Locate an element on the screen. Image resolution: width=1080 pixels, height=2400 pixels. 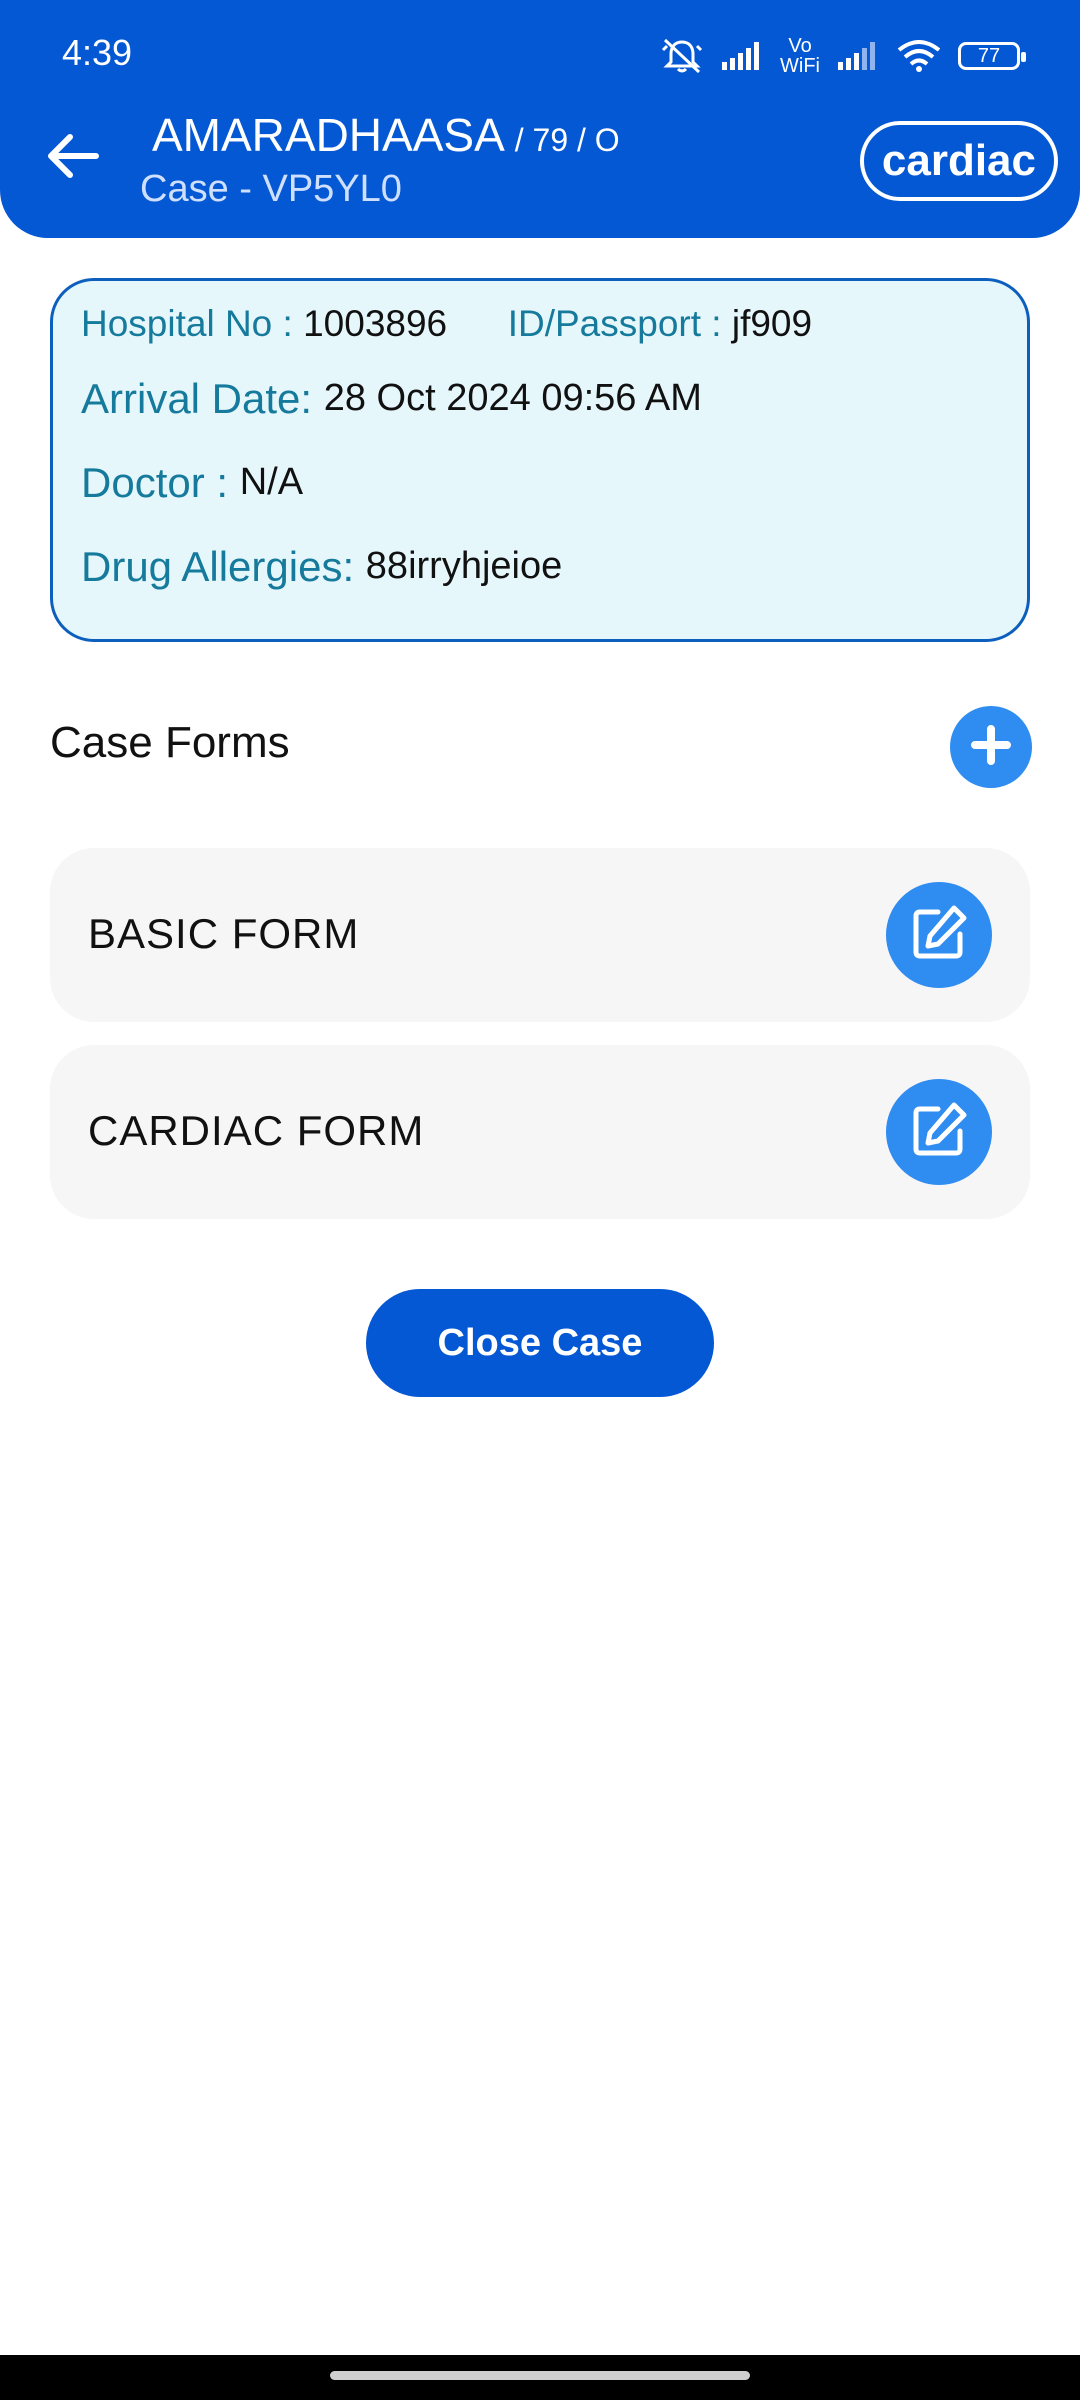
muted-bell-icon is located at coordinates (682, 56).